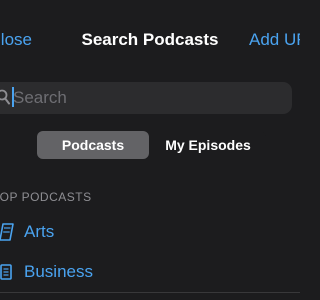 The height and width of the screenshot is (300, 320). I want to click on business-icon, so click(6, 272).